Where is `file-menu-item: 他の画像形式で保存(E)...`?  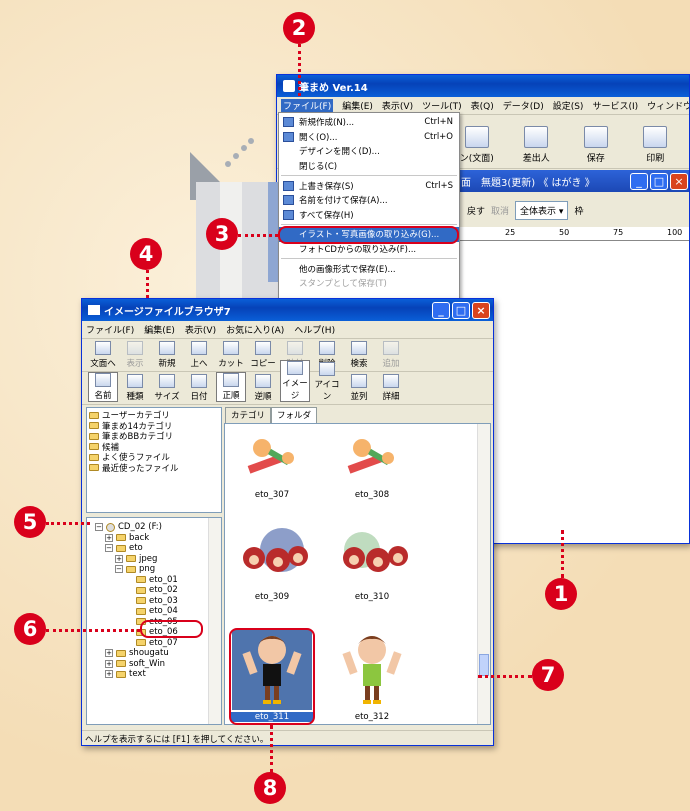
file-menu-item: 他の画像形式で保存(E)... is located at coordinates (369, 268).